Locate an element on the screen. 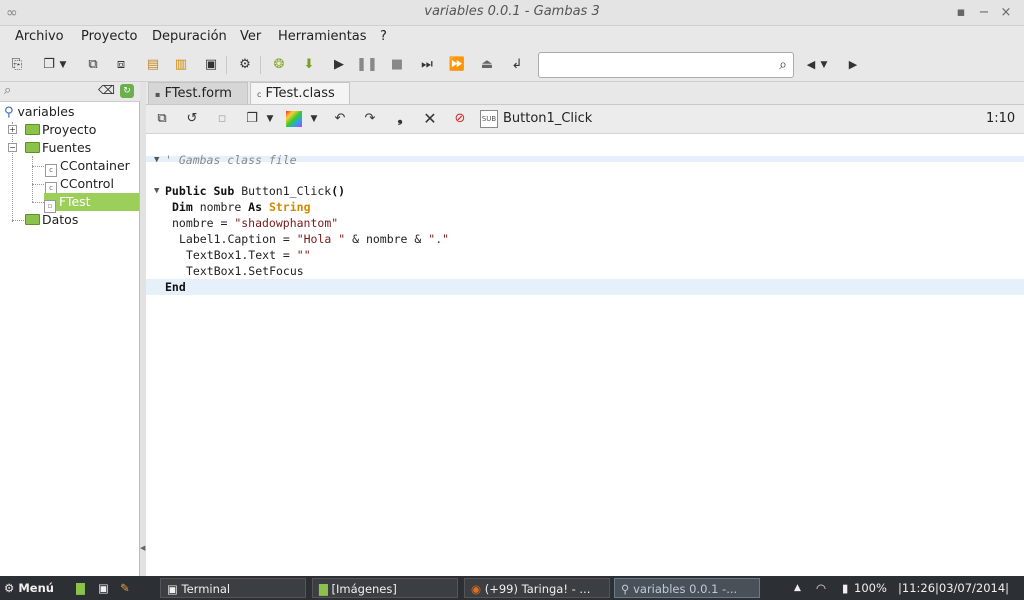  undo-icon: ↶ is located at coordinates (340, 119).